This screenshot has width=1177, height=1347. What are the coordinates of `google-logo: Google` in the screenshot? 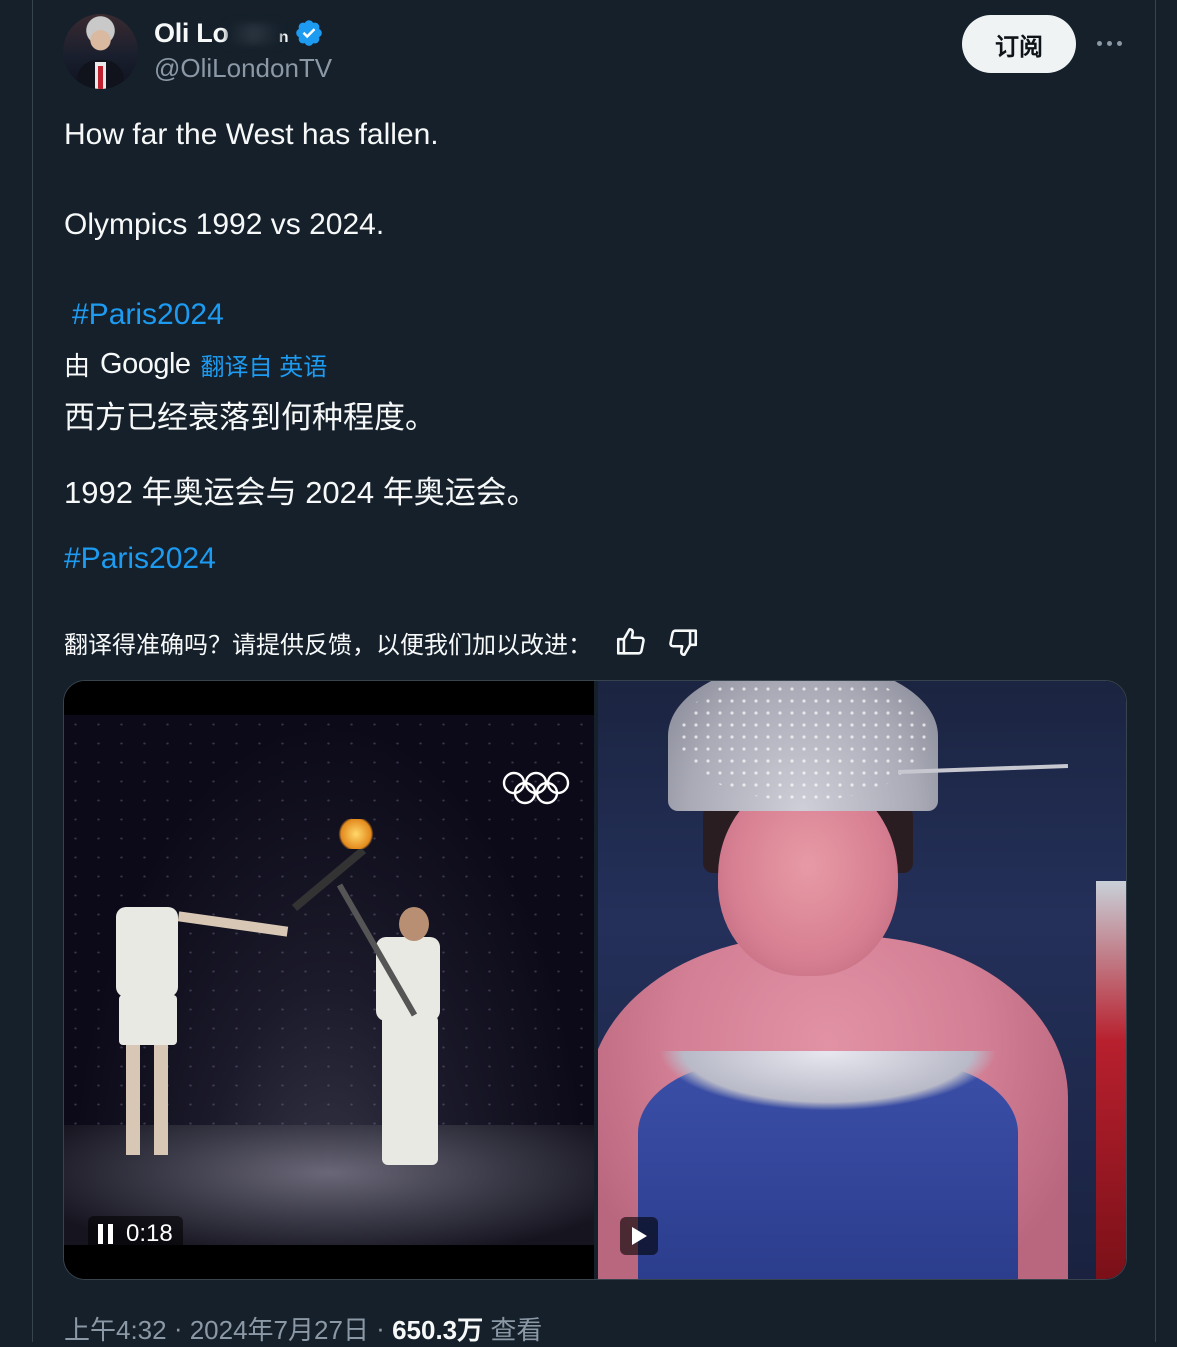 It's located at (145, 363).